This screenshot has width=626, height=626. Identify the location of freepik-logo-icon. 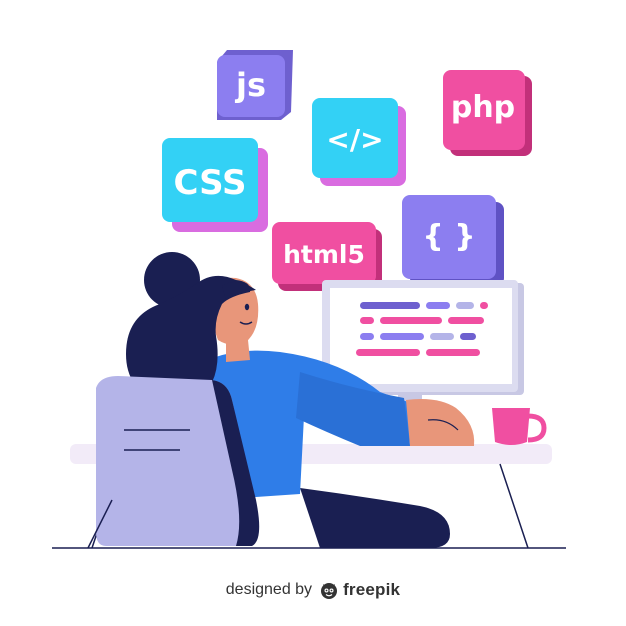
(329, 591).